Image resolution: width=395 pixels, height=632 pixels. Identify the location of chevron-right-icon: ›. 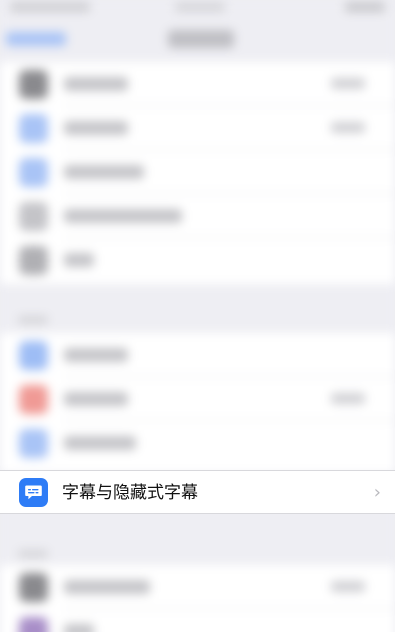
(377, 492).